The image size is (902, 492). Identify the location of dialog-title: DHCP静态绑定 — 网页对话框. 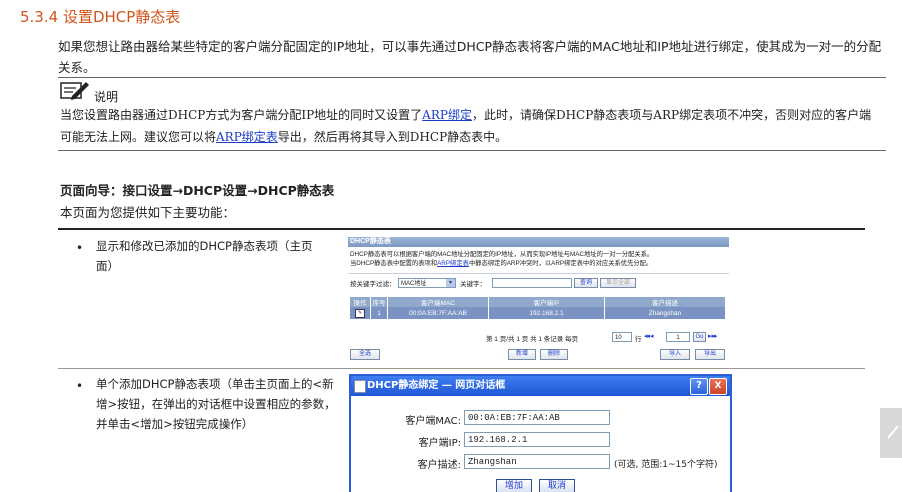
(436, 385).